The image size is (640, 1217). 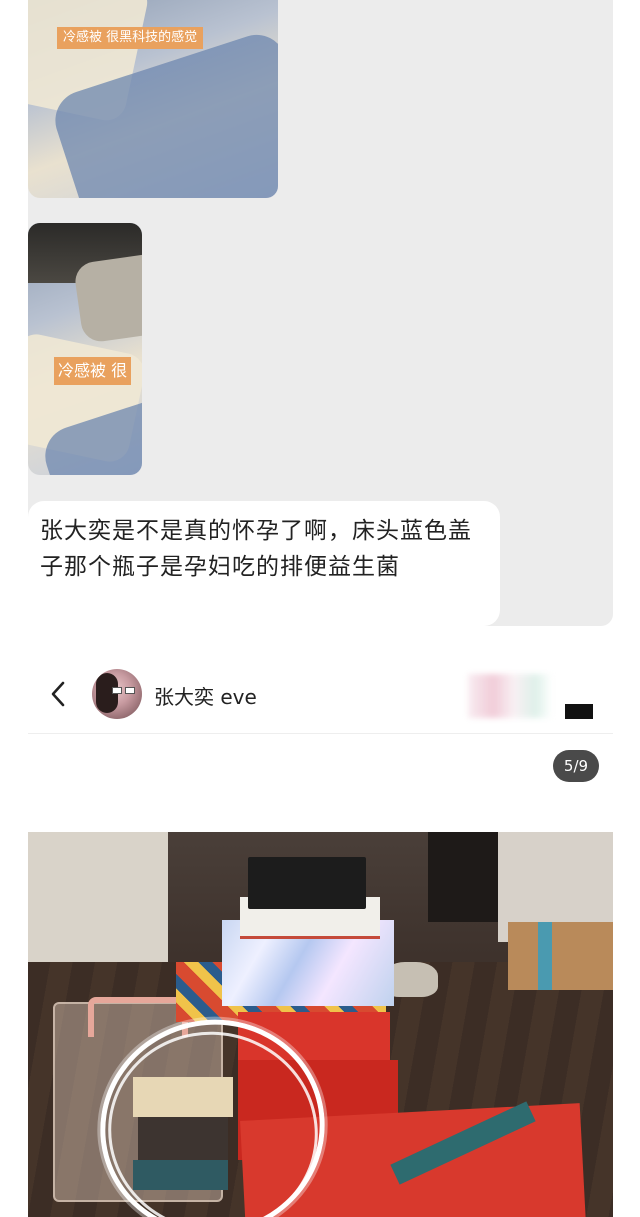 What do you see at coordinates (117, 694) in the screenshot?
I see `avatar` at bounding box center [117, 694].